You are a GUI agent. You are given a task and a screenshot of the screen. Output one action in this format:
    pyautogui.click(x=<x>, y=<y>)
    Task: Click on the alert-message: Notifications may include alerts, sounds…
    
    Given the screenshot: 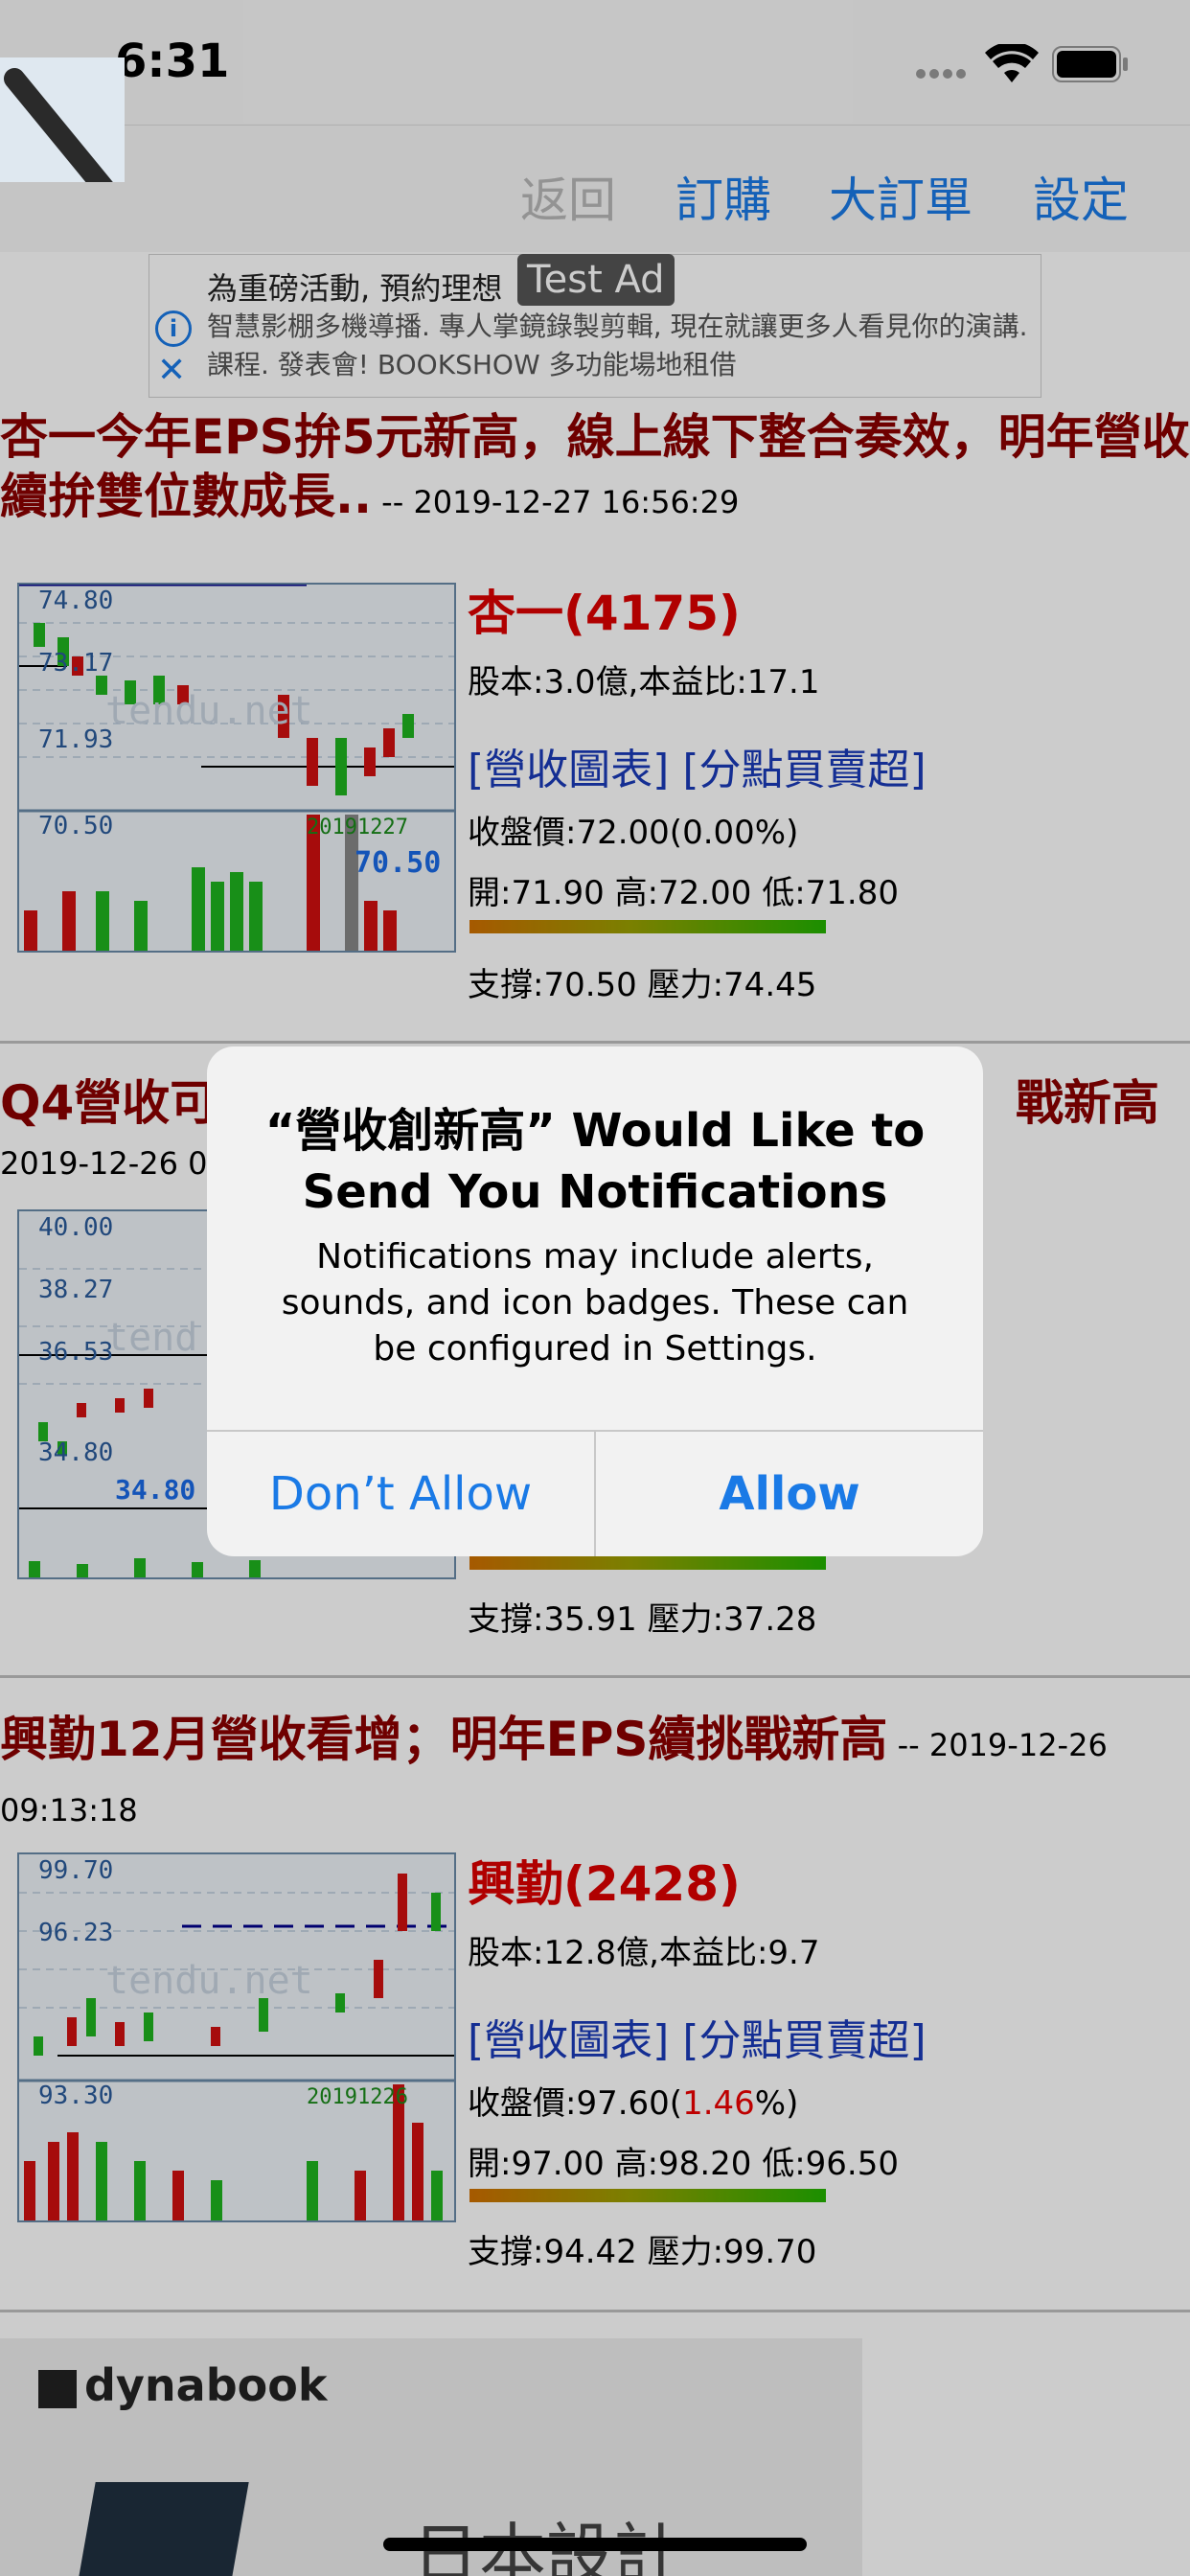 What is the action you would take?
    pyautogui.click(x=595, y=1302)
    